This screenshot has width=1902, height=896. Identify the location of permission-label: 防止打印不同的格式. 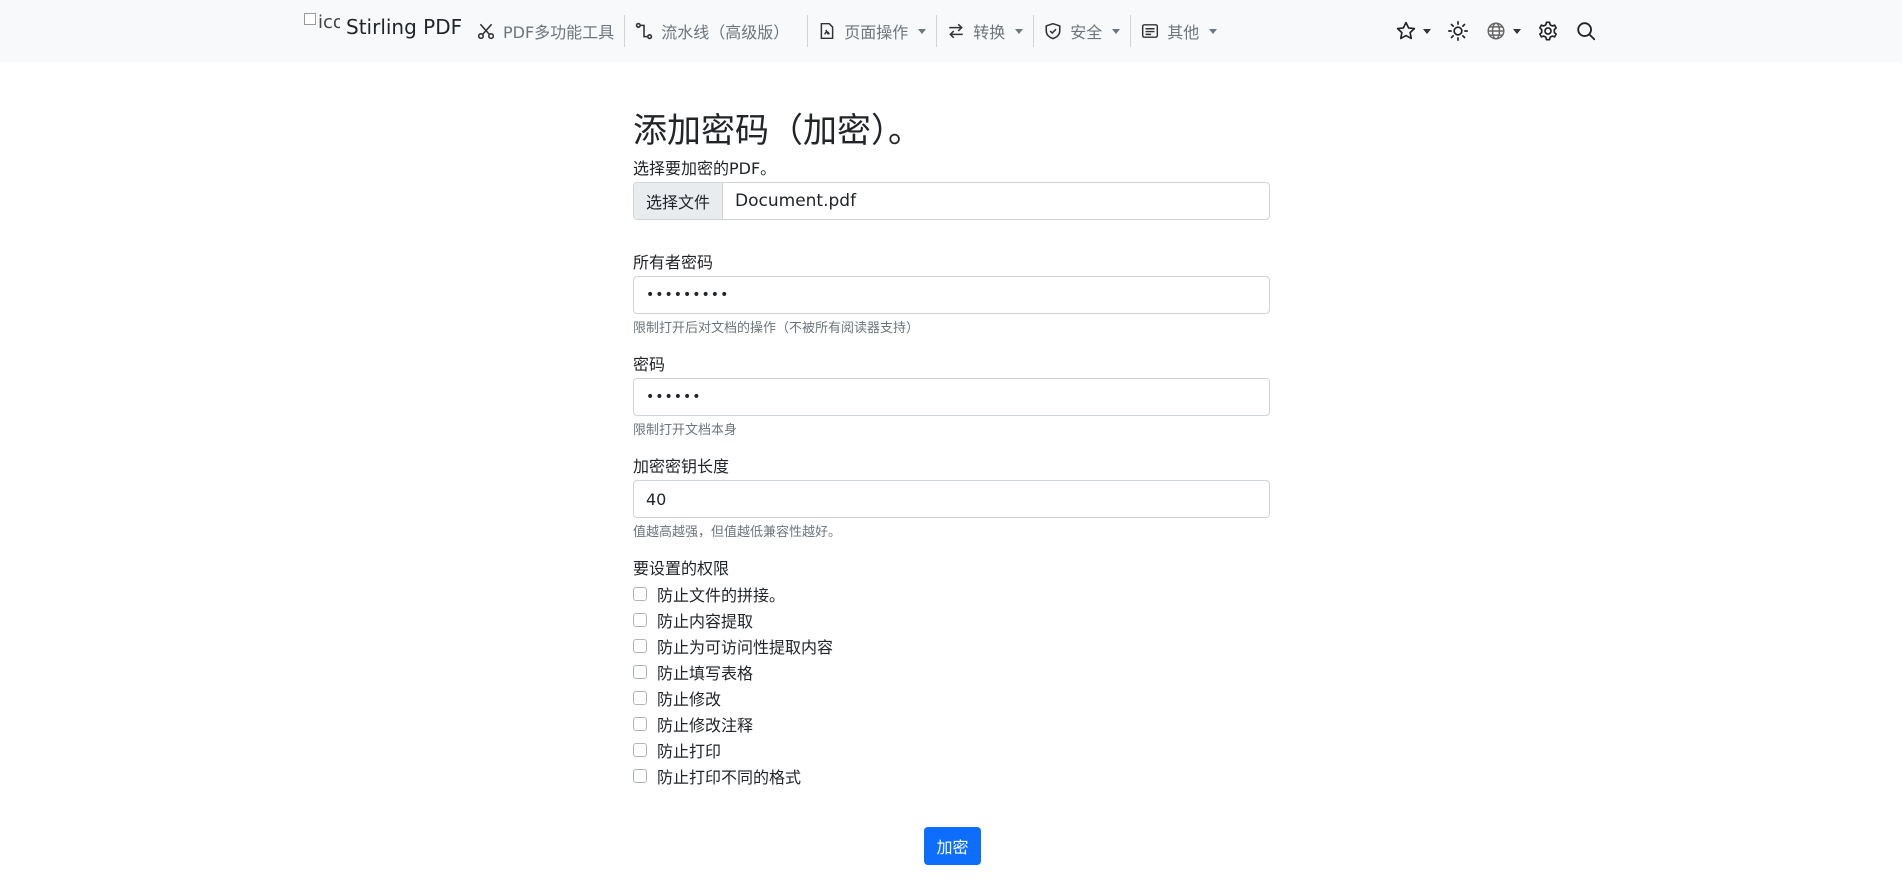
(729, 777).